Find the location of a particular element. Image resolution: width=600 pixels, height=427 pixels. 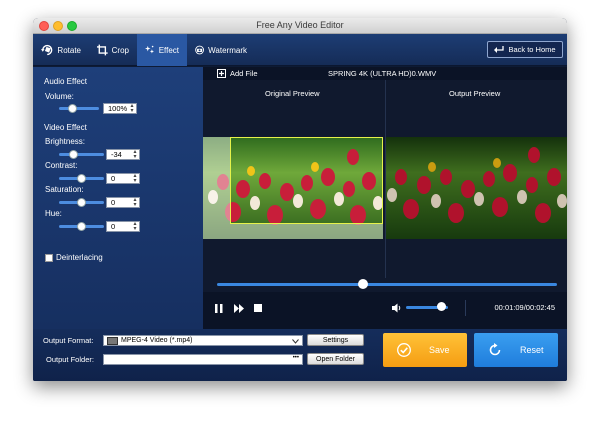

back-arrow-icon is located at coordinates (499, 49).